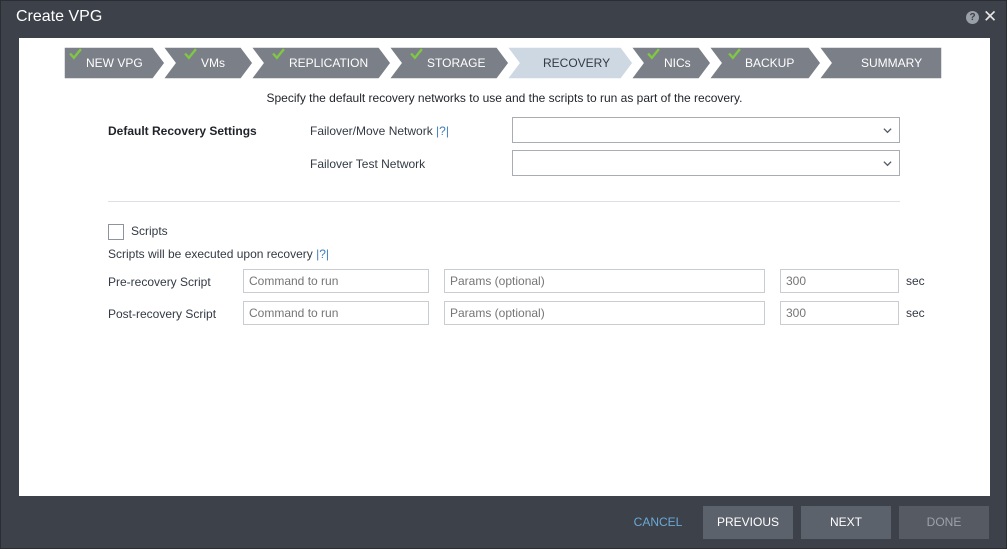 The image size is (1007, 549). What do you see at coordinates (706, 130) in the screenshot?
I see `failover-network-select` at bounding box center [706, 130].